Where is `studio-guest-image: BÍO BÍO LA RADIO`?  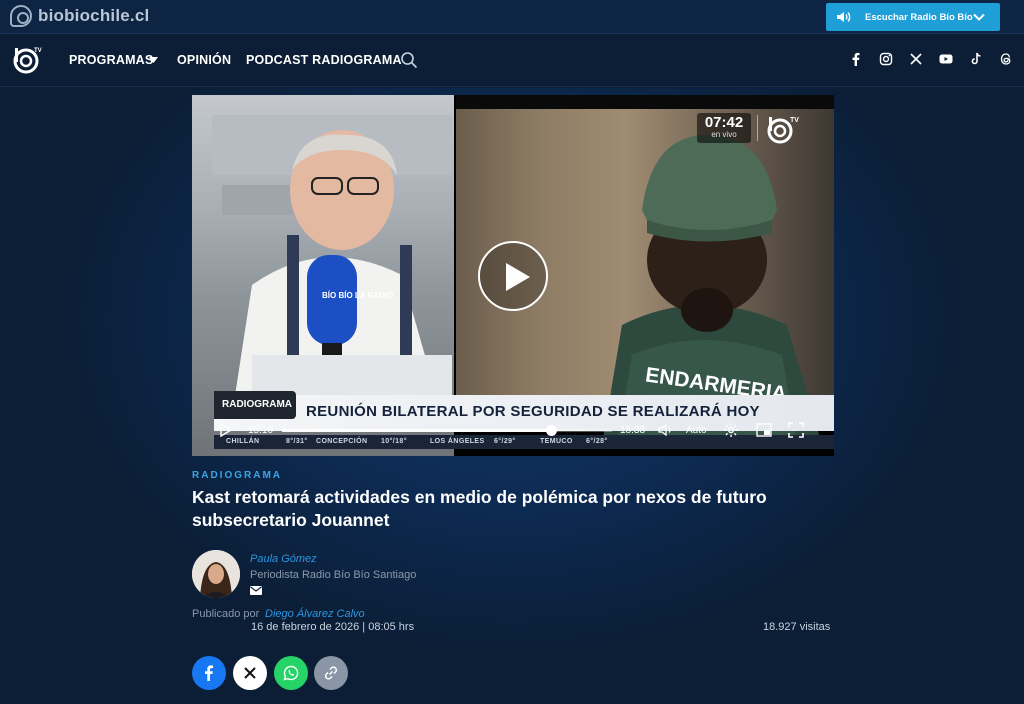
studio-guest-image: BÍO BÍO LA RADIO is located at coordinates (332, 265).